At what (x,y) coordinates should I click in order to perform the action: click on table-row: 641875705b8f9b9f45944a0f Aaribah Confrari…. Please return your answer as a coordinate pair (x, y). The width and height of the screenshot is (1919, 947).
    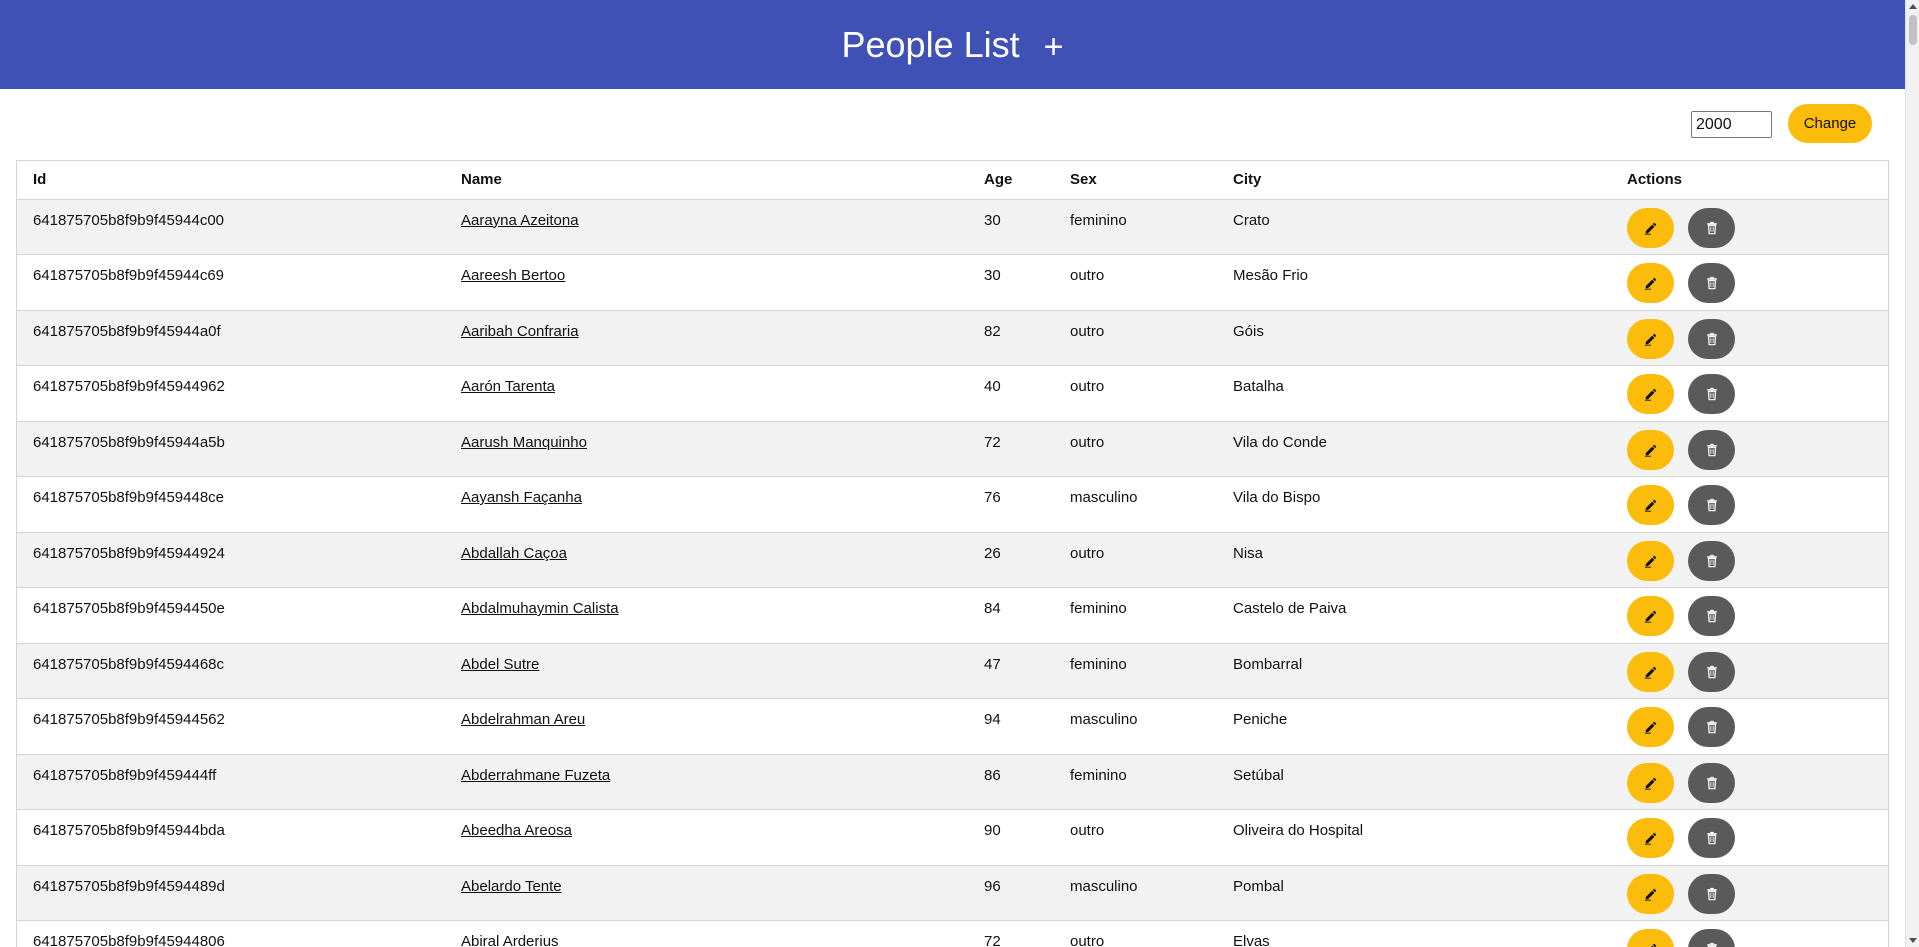
    Looking at the image, I should click on (952, 338).